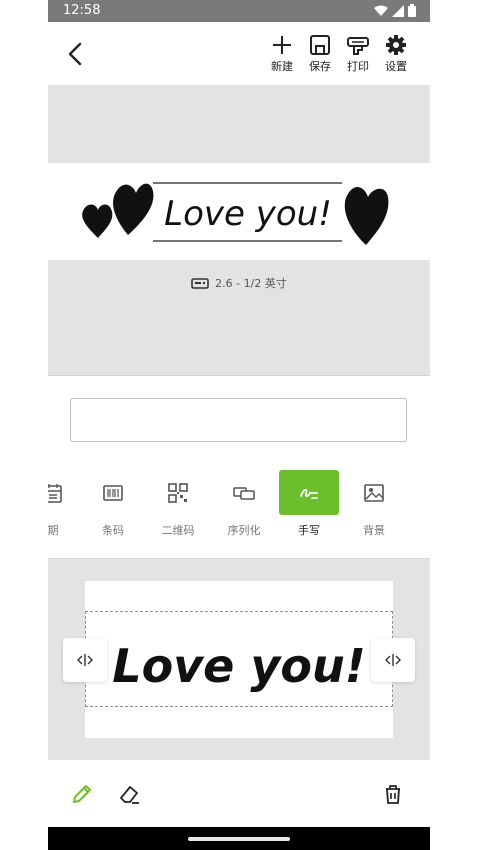 Image resolution: width=478 pixels, height=850 pixels. What do you see at coordinates (65, 505) in the screenshot?
I see `tab-date: 期` at bounding box center [65, 505].